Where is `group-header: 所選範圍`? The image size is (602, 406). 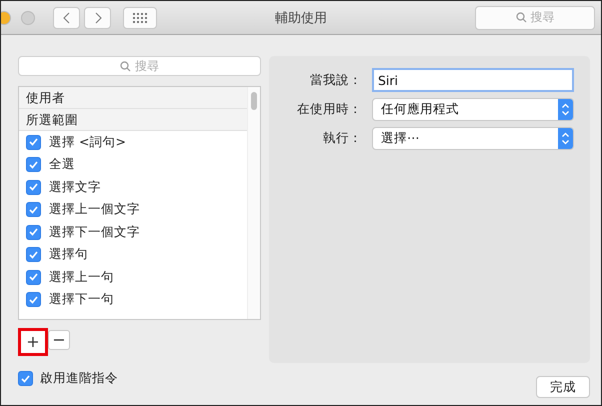
group-header: 所選範圍 is located at coordinates (133, 120).